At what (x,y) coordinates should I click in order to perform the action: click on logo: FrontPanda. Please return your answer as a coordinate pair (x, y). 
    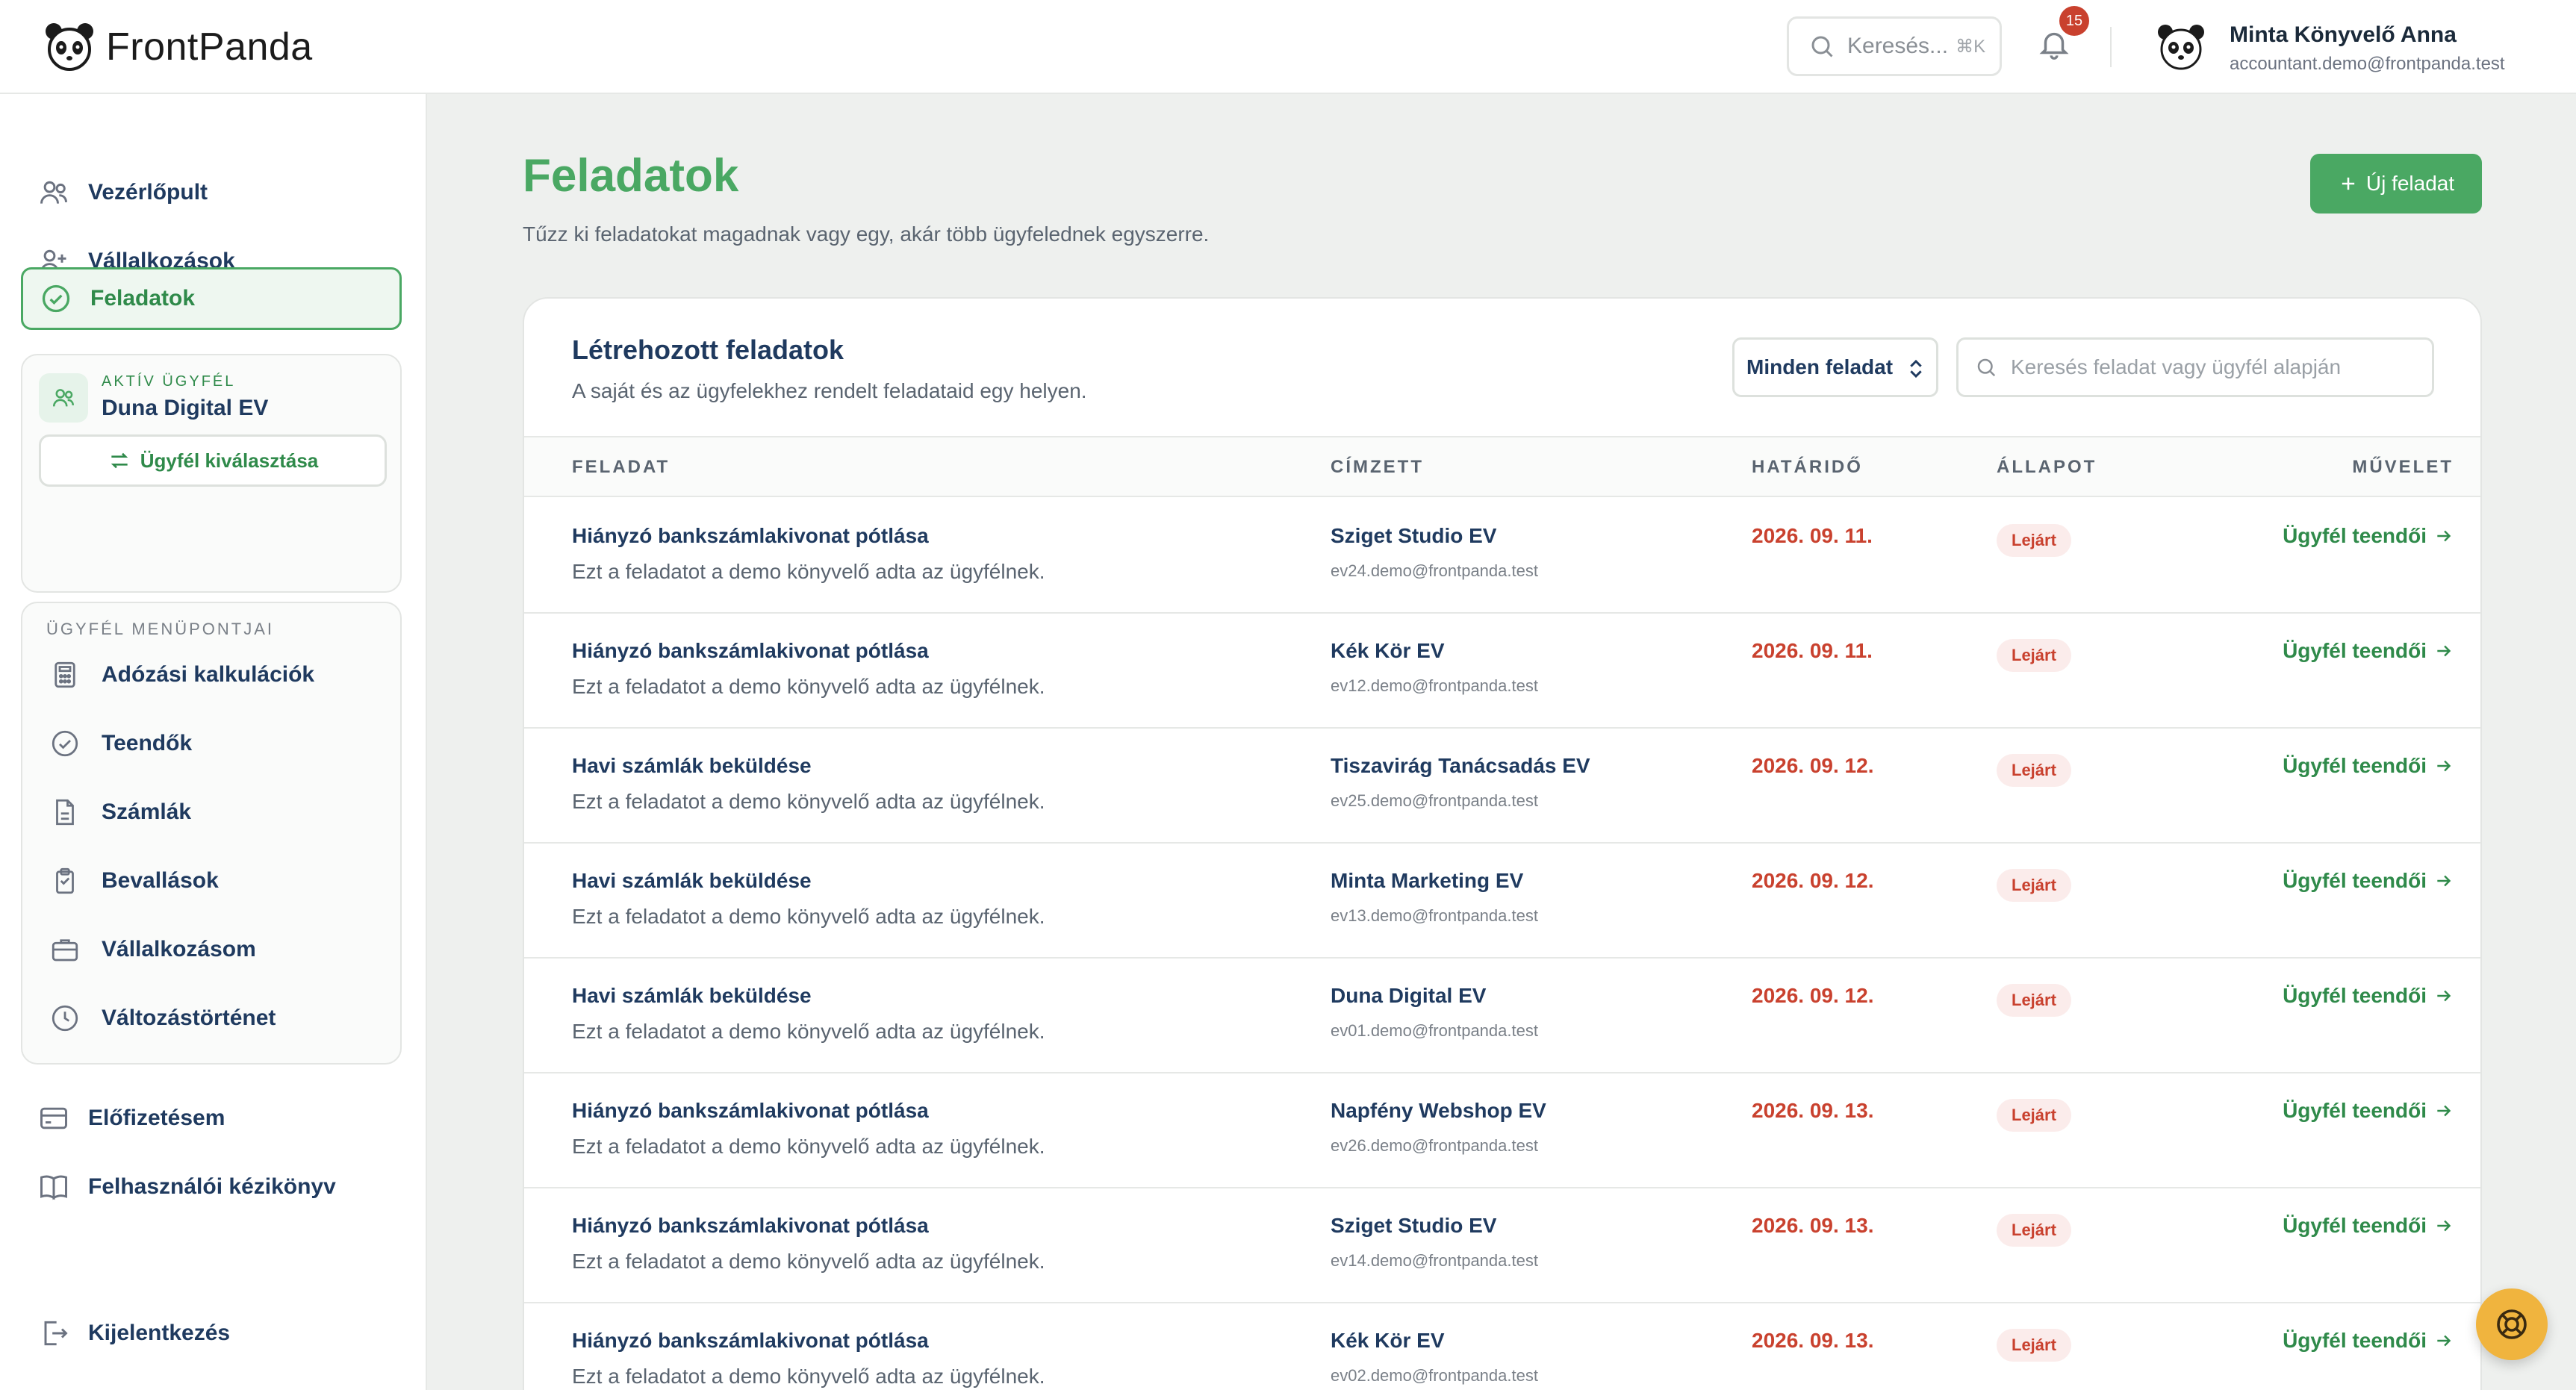
    Looking at the image, I should click on (178, 47).